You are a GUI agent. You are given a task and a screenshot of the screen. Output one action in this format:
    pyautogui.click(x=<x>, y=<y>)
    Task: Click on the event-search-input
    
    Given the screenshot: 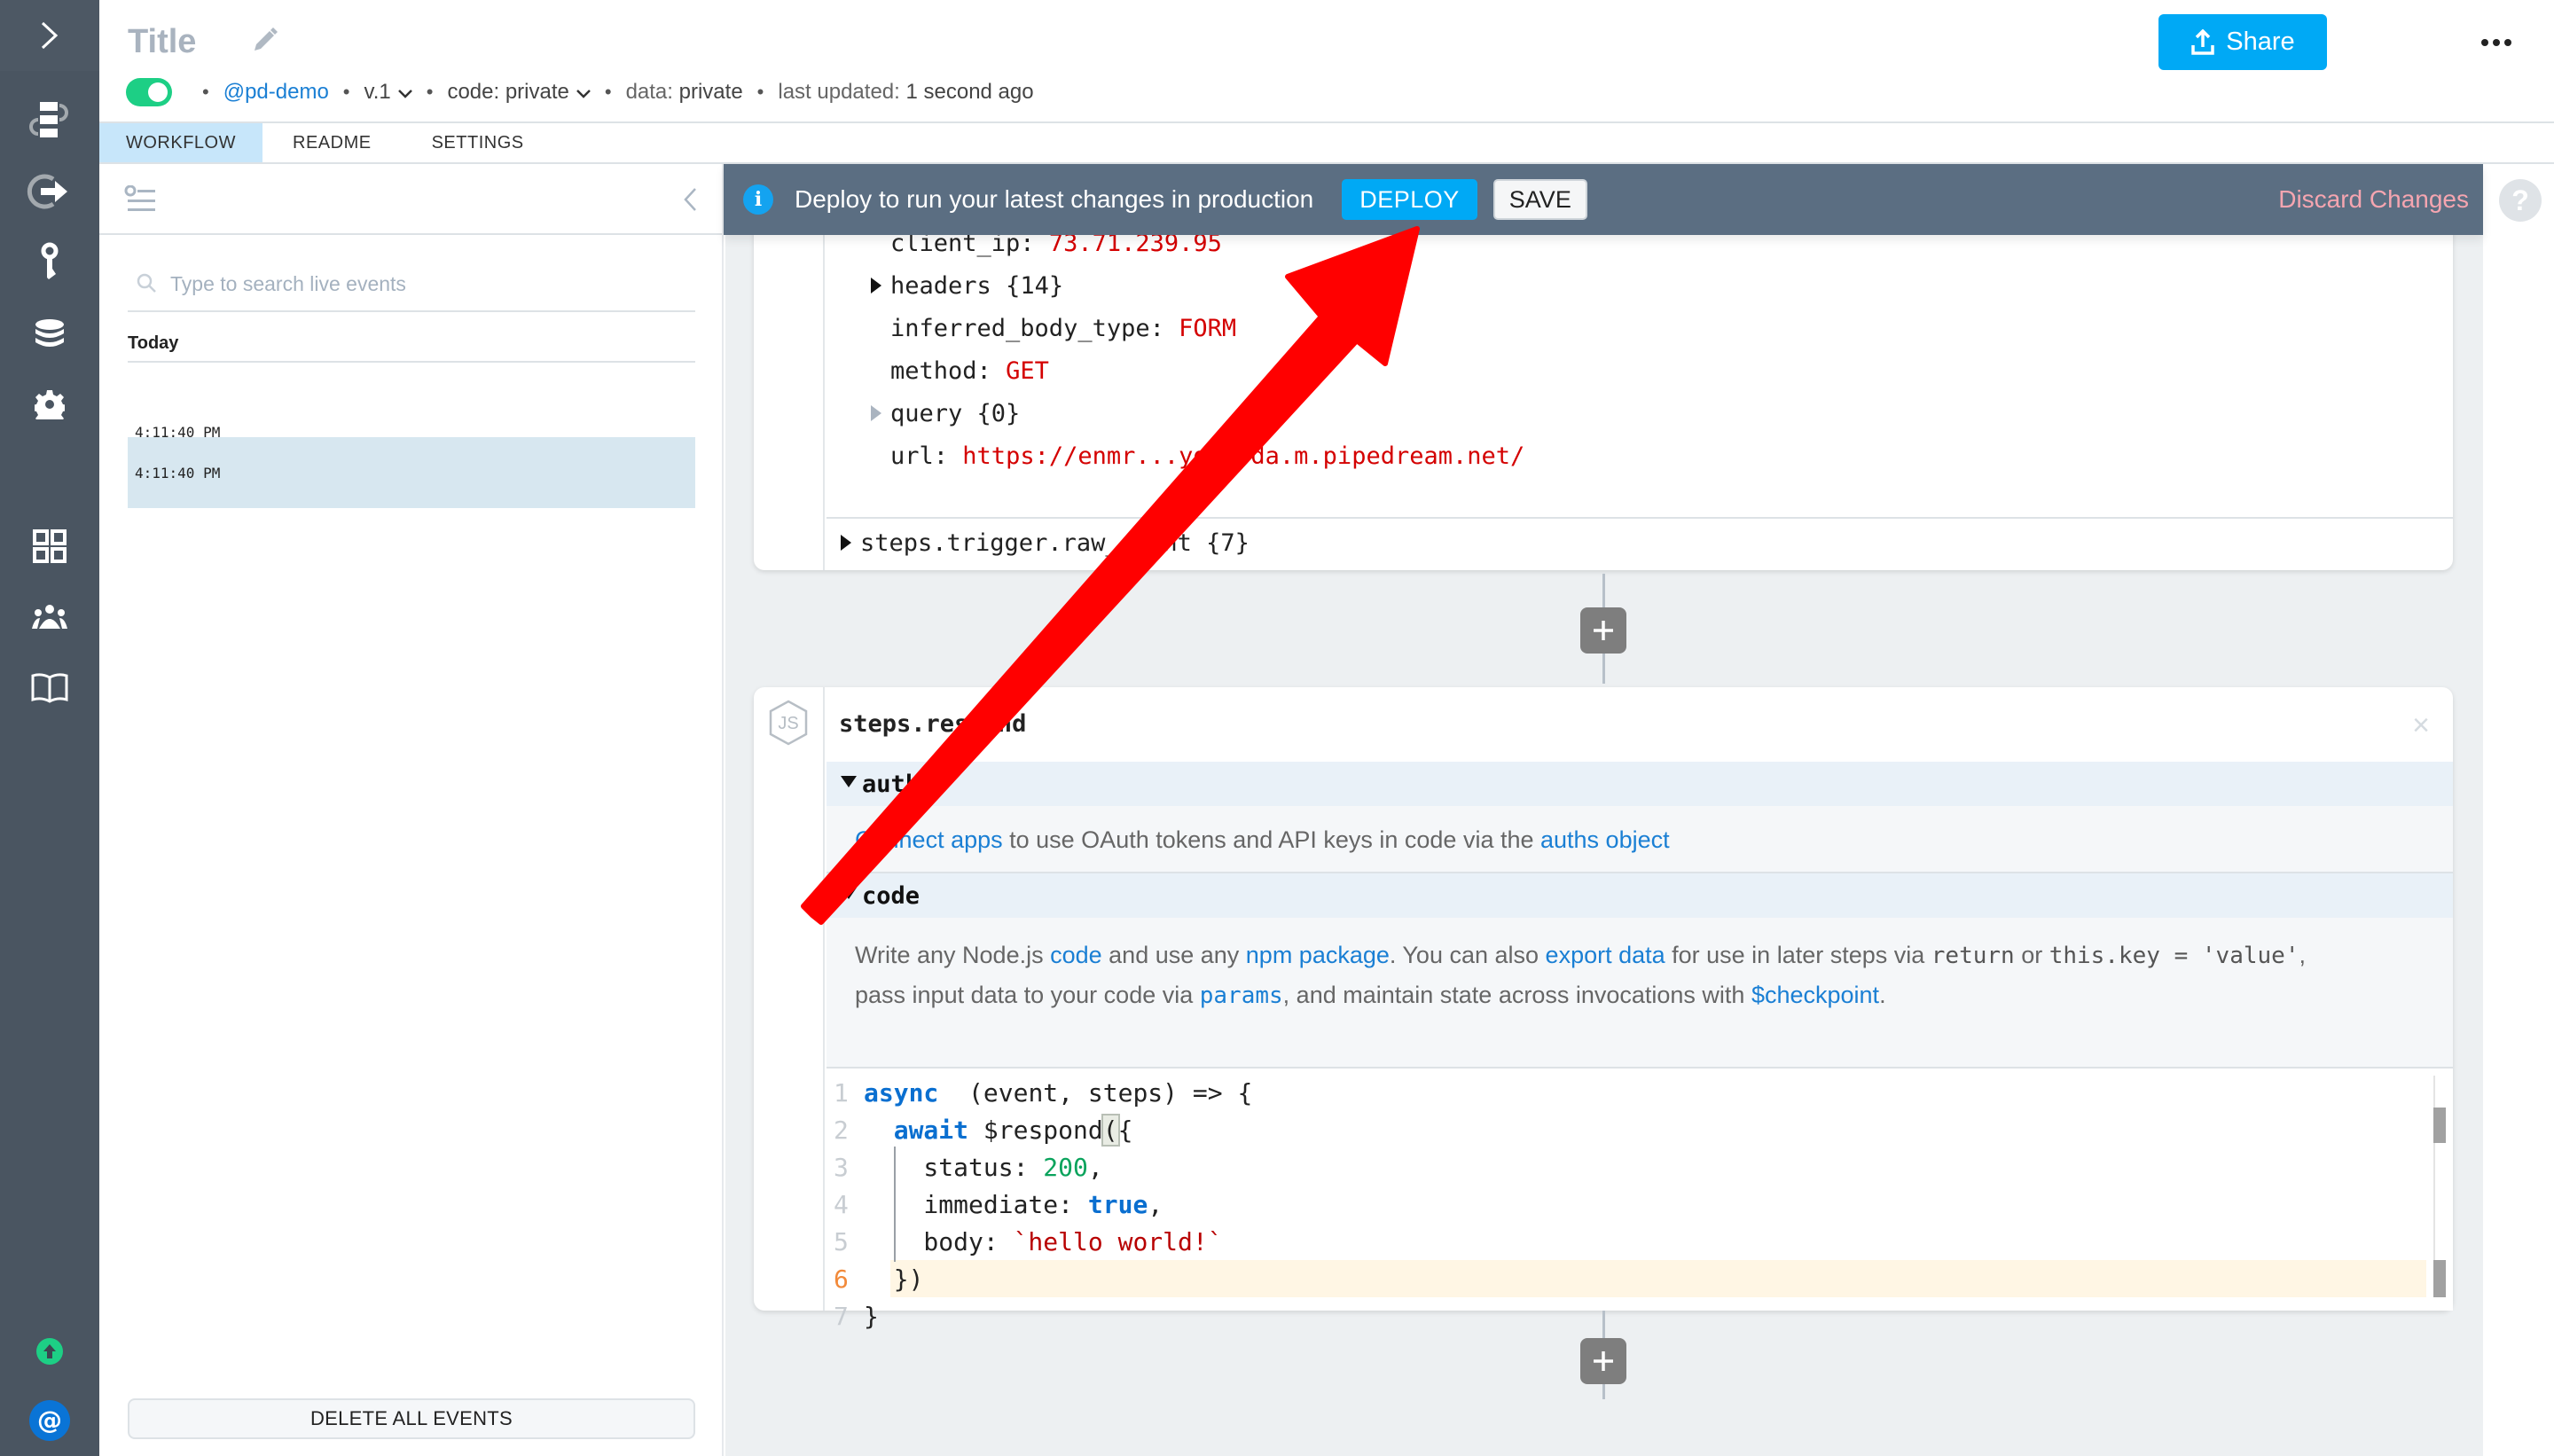 What is the action you would take?
    pyautogui.click(x=418, y=283)
    